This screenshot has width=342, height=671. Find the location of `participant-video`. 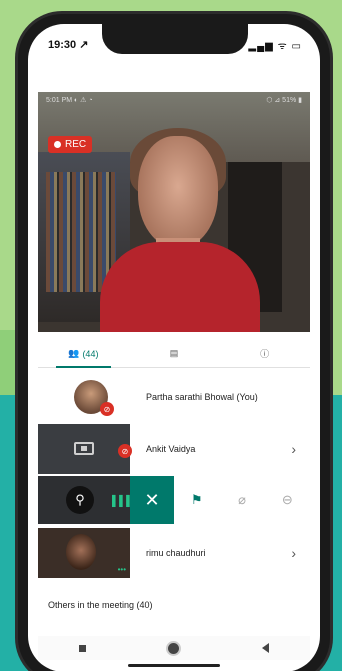

participant-video is located at coordinates (81, 552).